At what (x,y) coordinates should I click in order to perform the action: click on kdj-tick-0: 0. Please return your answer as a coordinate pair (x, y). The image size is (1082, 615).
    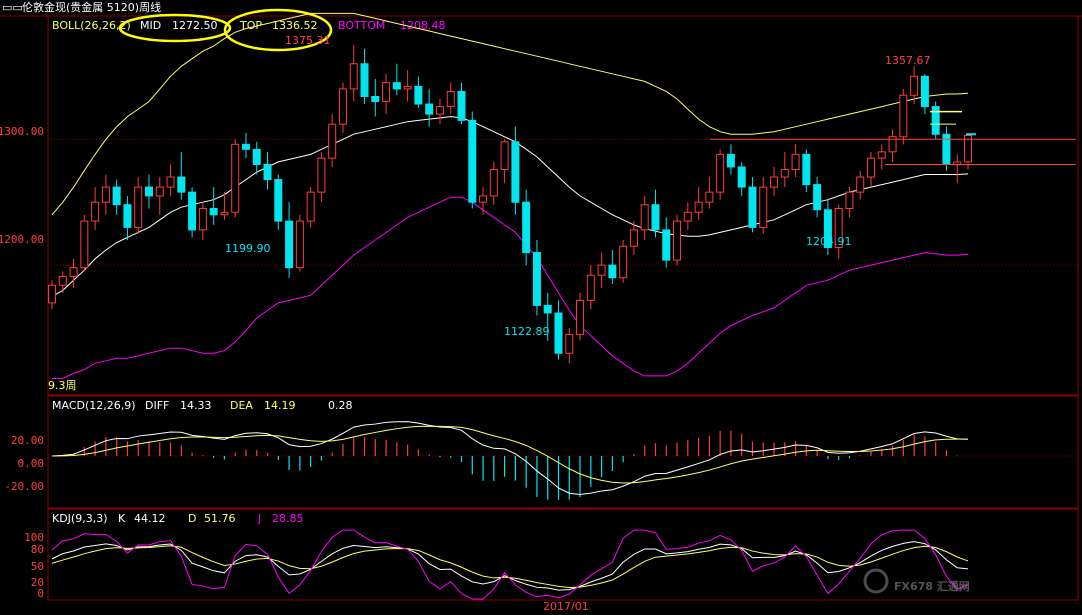
    Looking at the image, I should click on (40, 593).